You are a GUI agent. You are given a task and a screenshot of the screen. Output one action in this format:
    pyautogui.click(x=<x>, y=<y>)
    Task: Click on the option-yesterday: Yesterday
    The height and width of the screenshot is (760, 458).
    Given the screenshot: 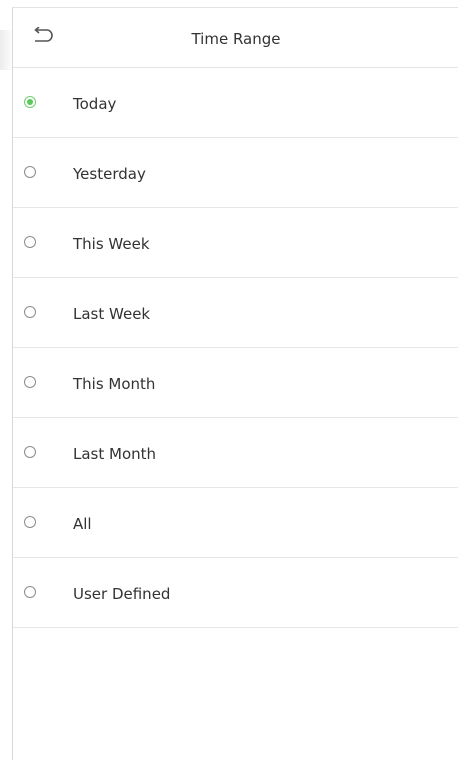 What is the action you would take?
    pyautogui.click(x=235, y=173)
    